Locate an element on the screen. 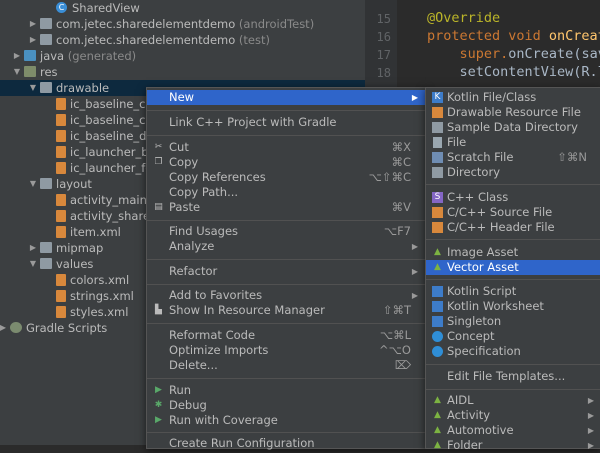 This screenshot has width=600, height=453. menu-item-add-to-favorites: Add to Favorites ▶ is located at coordinates (286, 295).